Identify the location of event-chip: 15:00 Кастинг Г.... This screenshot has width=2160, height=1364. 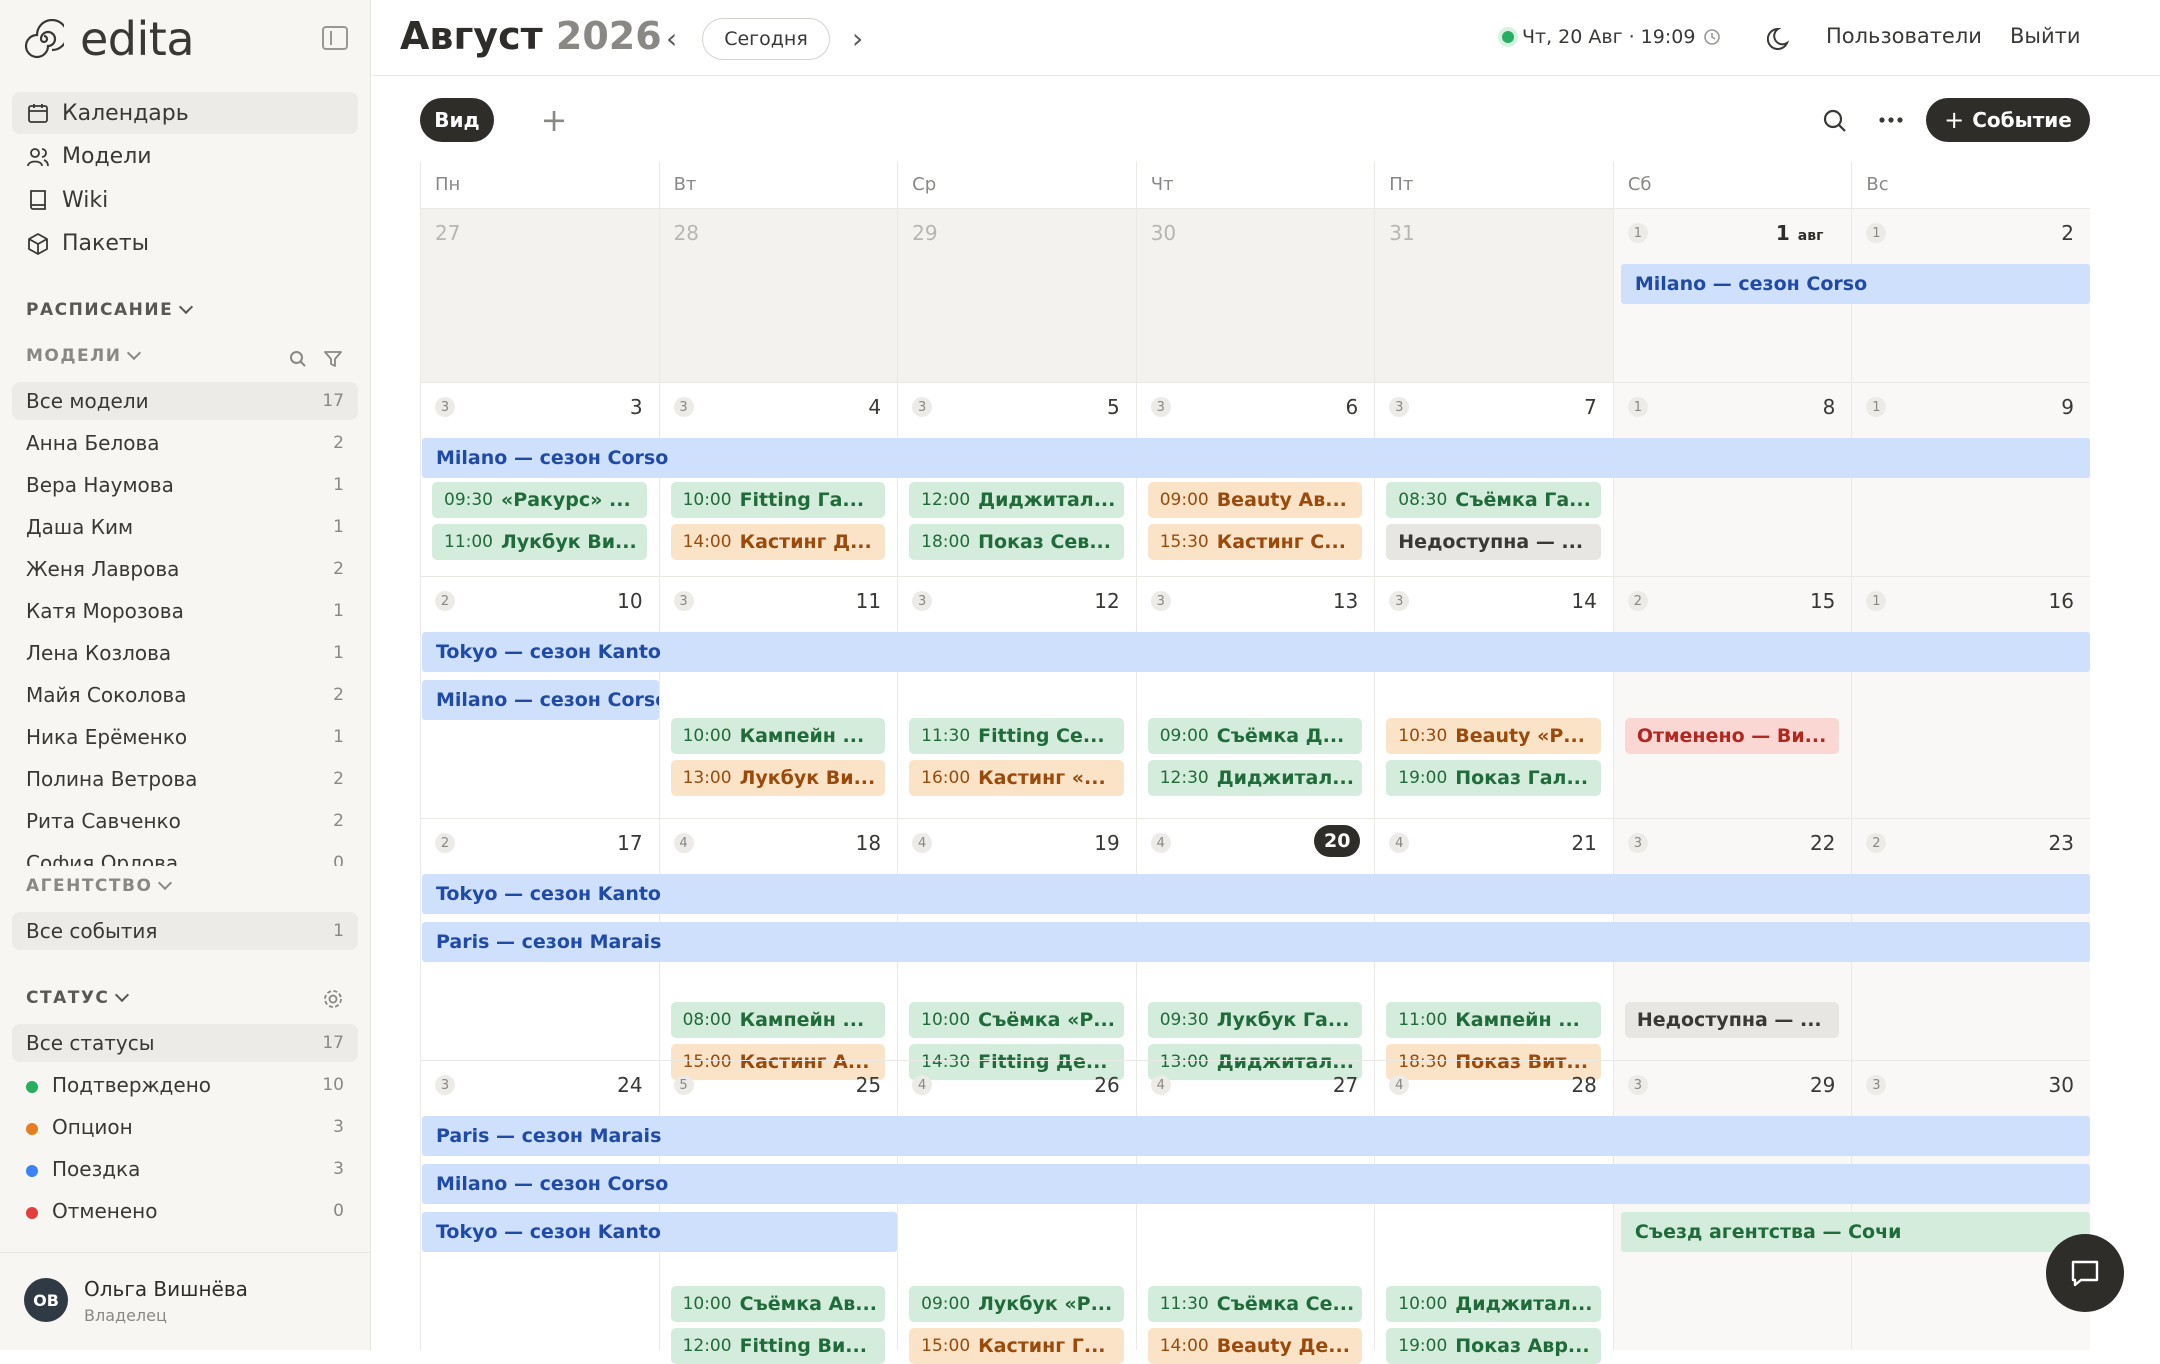
(1016, 1346).